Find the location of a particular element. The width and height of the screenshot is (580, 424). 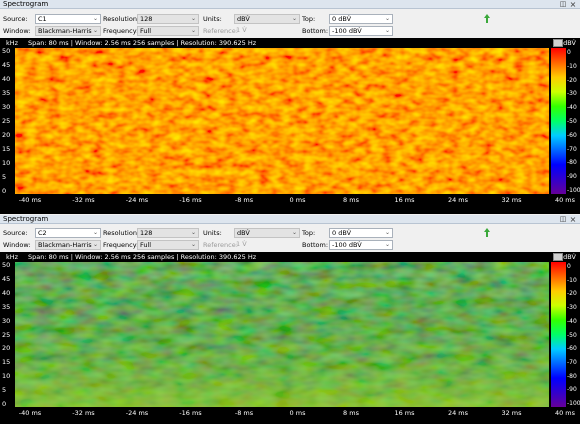

y-tick-label: 20 is located at coordinates (6, 135).